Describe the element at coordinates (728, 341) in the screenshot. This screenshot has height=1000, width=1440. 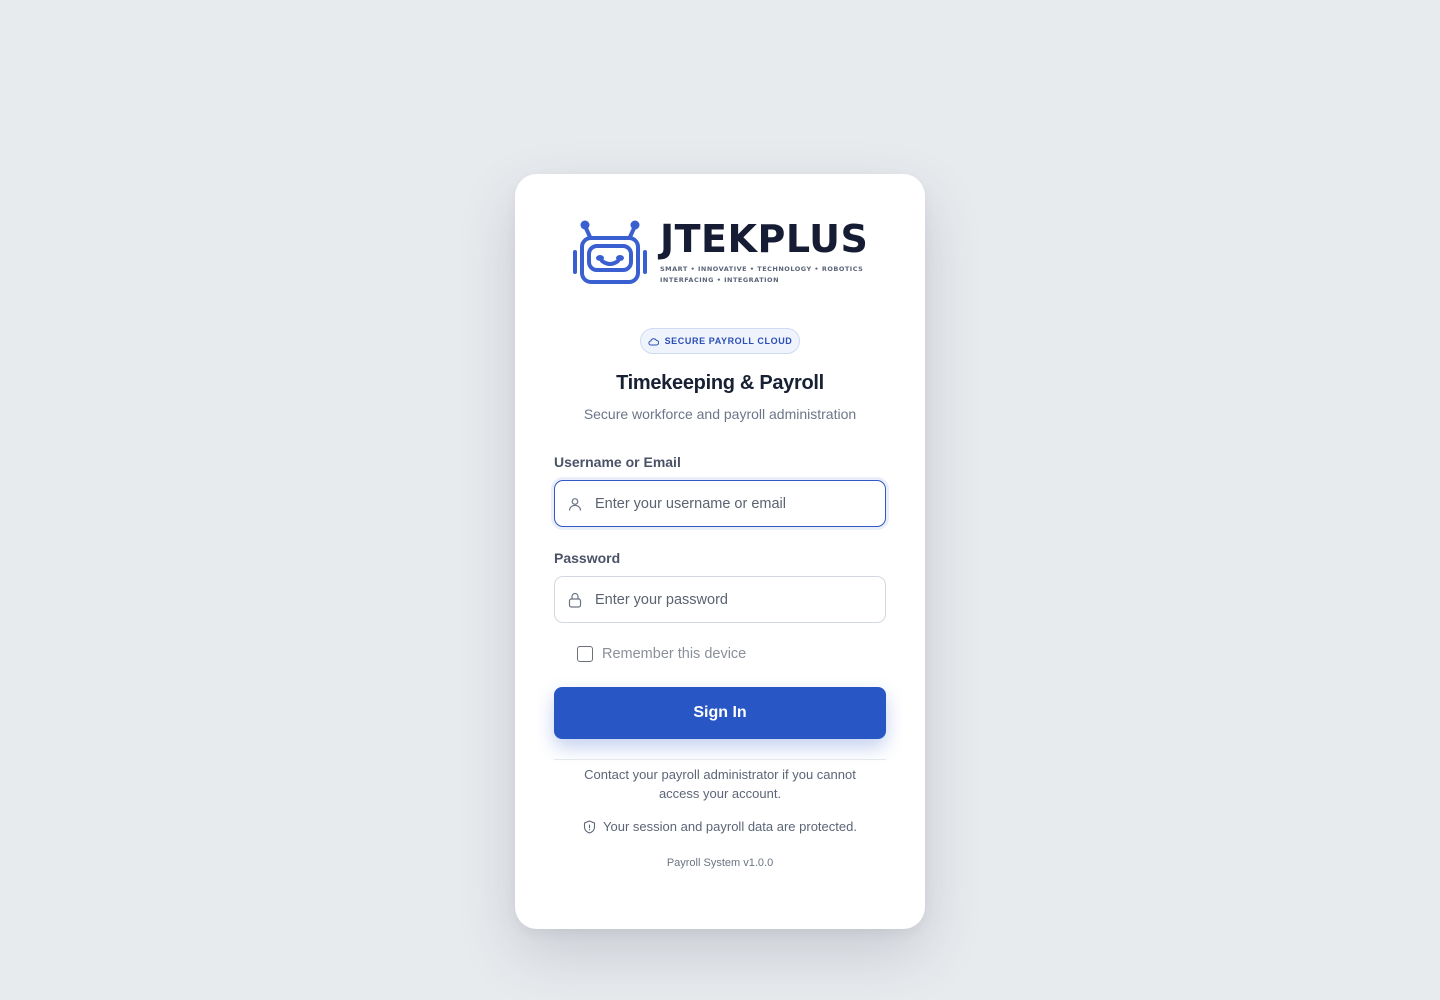
I see `badge-label: SECURE PAYROLL CLOUD` at that location.